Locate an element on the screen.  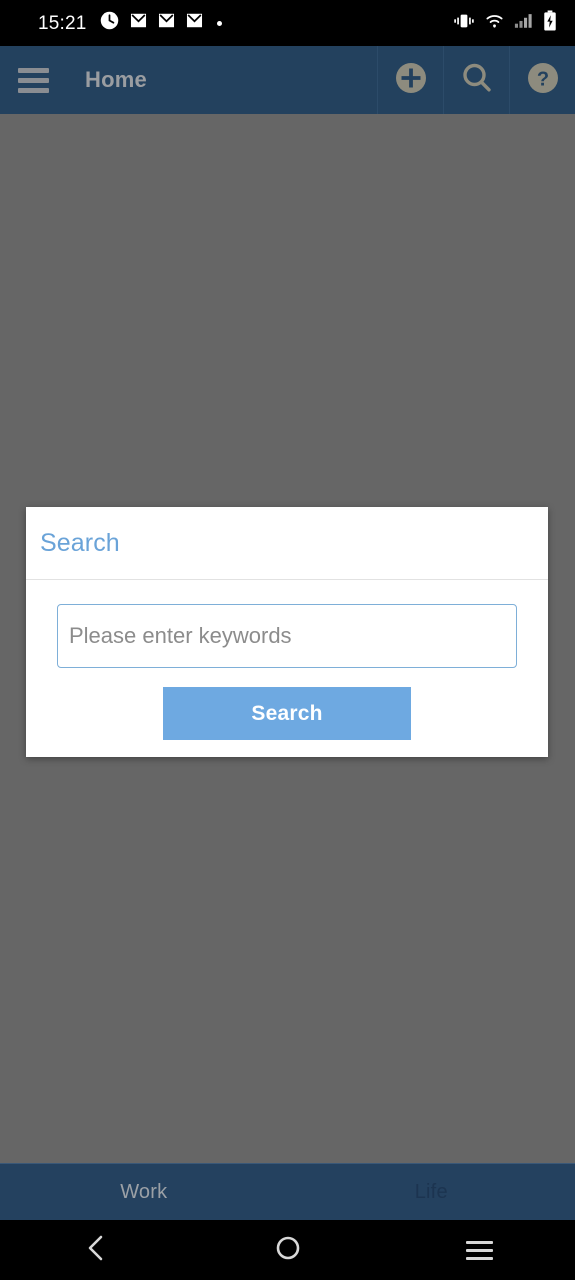
chevron-left-icon is located at coordinates (96, 1250).